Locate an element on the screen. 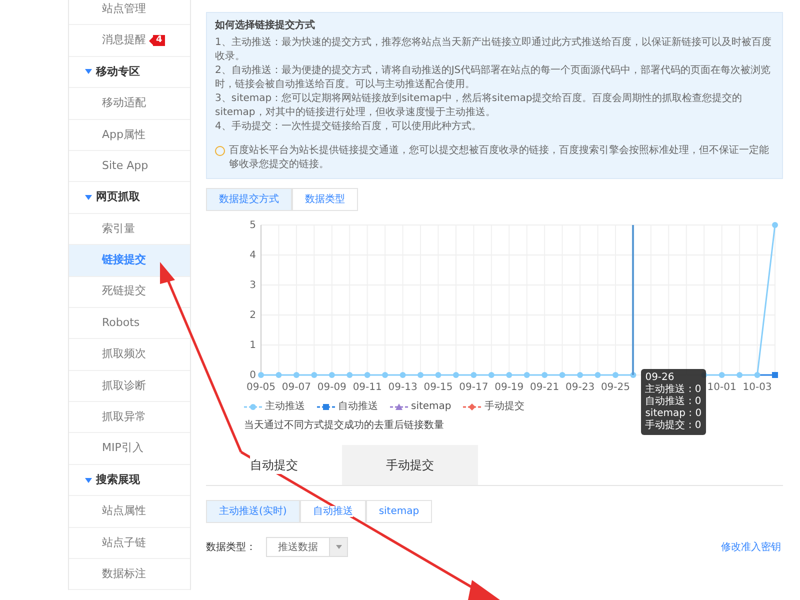 The image size is (800, 600). x-tick-label: 09-05 is located at coordinates (261, 387).